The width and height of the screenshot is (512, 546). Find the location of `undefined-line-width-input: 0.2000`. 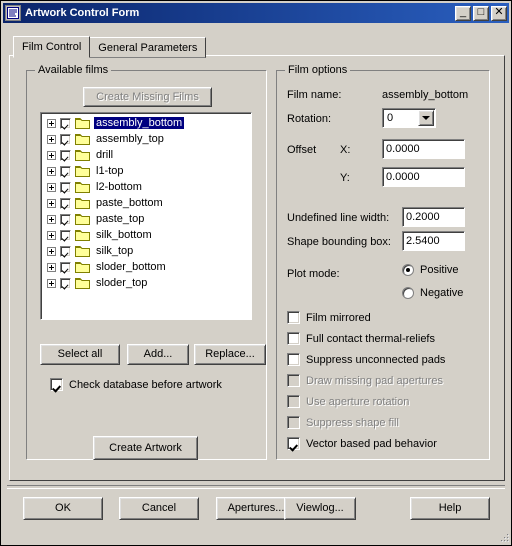

undefined-line-width-input: 0.2000 is located at coordinates (433, 217).